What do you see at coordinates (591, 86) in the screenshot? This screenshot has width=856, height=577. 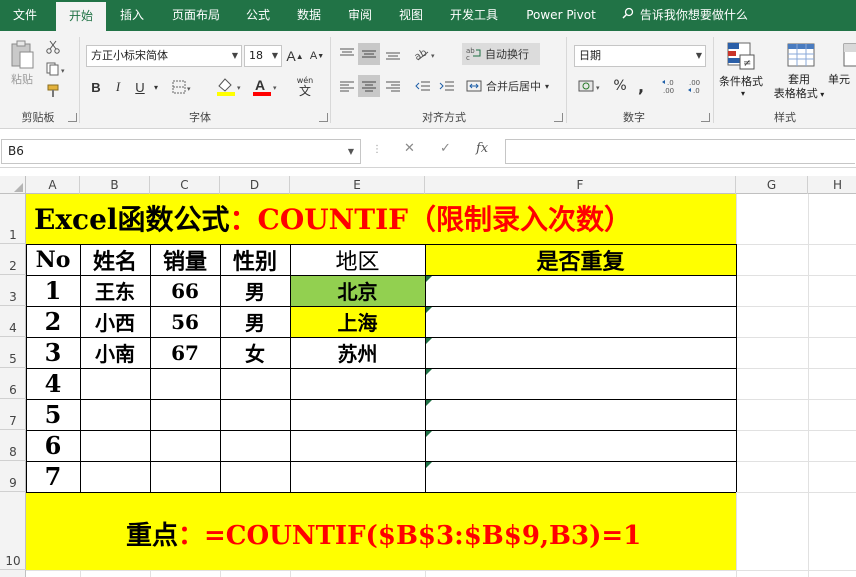 I see `currency-icon: ▾` at bounding box center [591, 86].